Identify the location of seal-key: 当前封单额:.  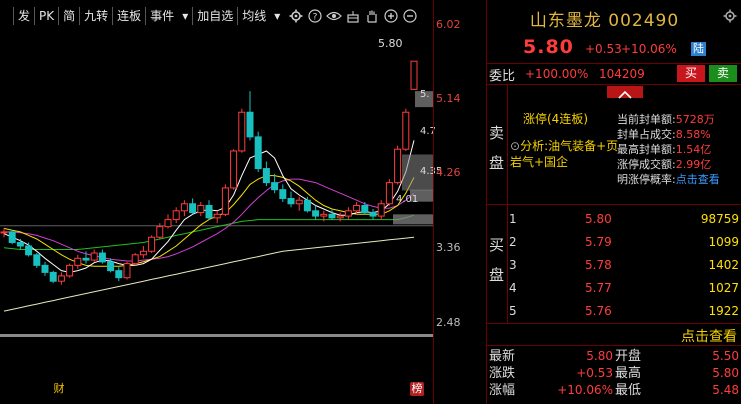
(646, 119).